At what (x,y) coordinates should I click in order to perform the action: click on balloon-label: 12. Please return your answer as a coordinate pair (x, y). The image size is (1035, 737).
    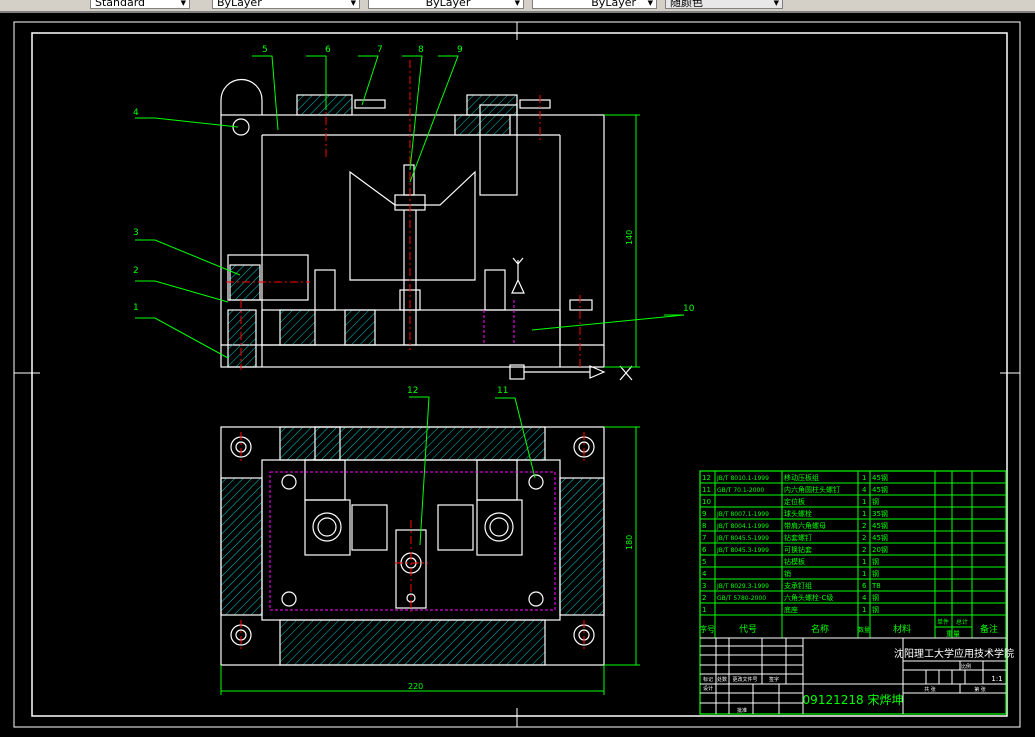
    Looking at the image, I should click on (412, 391).